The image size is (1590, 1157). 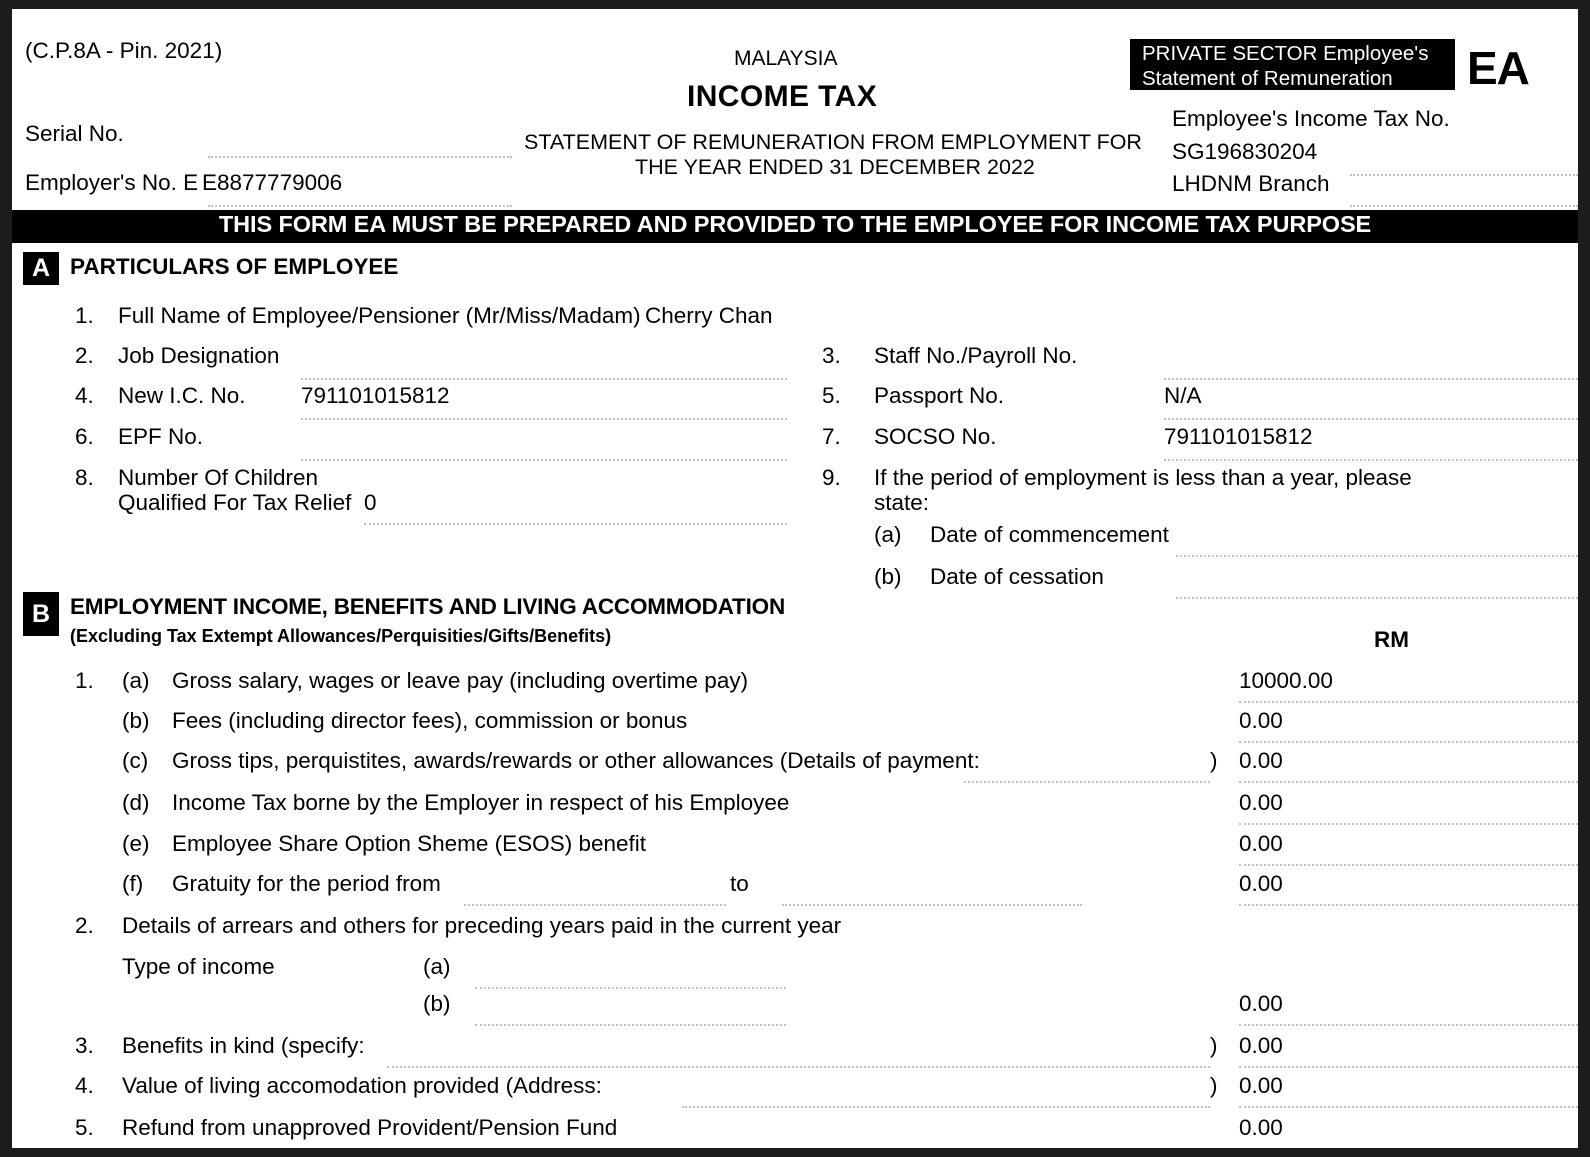 I want to click on b-item-2b-letter: (b), so click(x=437, y=1003).